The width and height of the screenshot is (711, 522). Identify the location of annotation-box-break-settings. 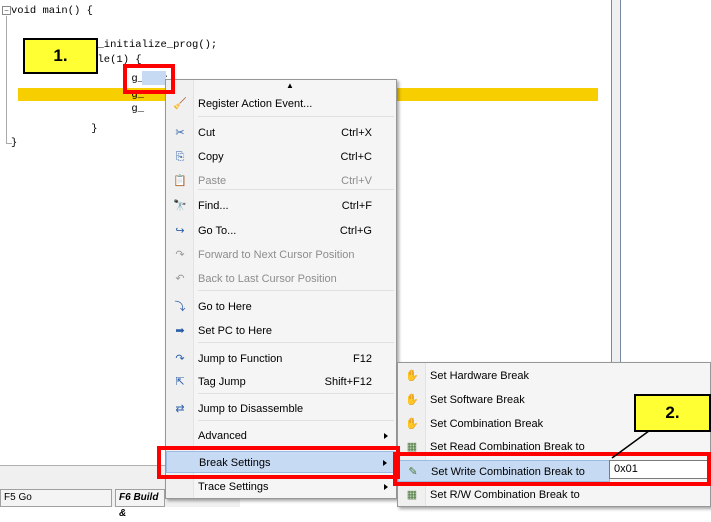
(278, 462).